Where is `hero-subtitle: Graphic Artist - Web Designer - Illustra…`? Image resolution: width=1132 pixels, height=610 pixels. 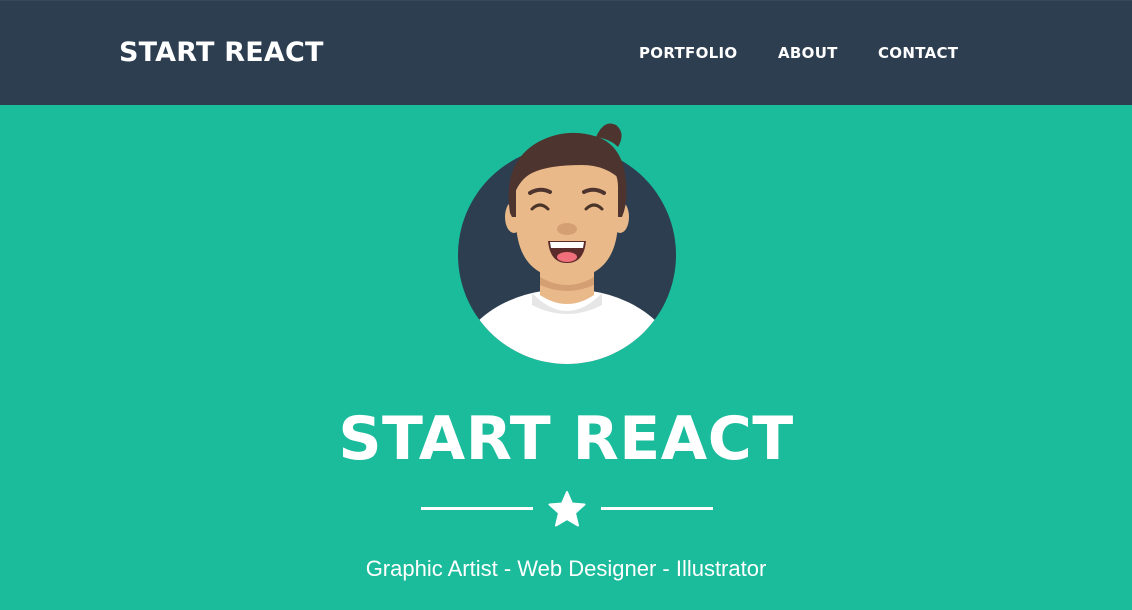
hero-subtitle: Graphic Artist - Web Designer - Illustra… is located at coordinates (566, 568).